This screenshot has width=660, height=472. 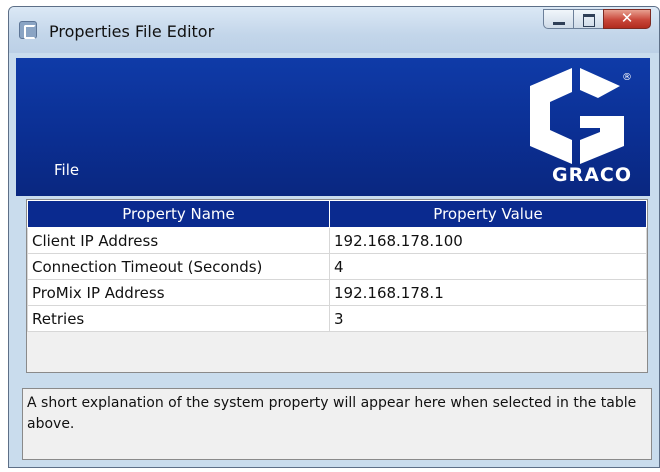 What do you see at coordinates (28, 30) in the screenshot?
I see `app-icon` at bounding box center [28, 30].